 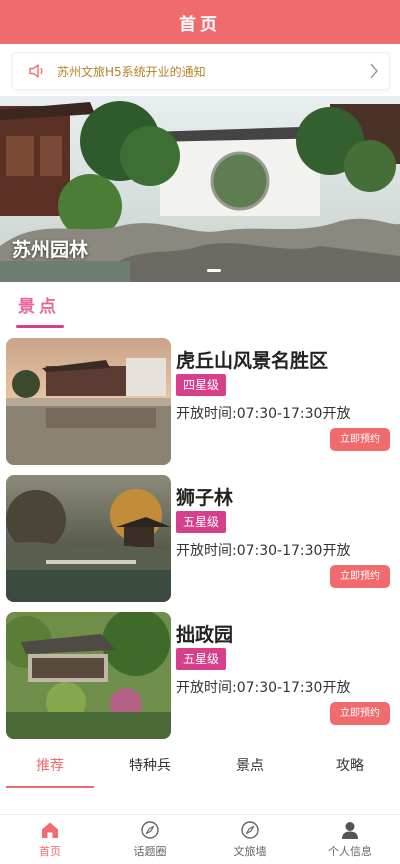 I want to click on nav-label: 个人信息, so click(x=350, y=851).